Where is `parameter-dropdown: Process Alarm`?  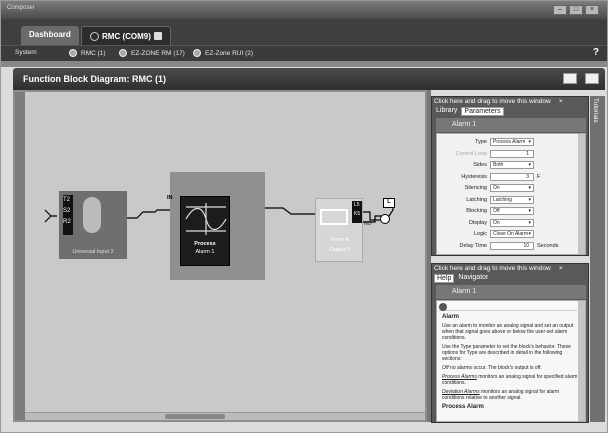
parameter-dropdown: Process Alarm is located at coordinates (512, 142).